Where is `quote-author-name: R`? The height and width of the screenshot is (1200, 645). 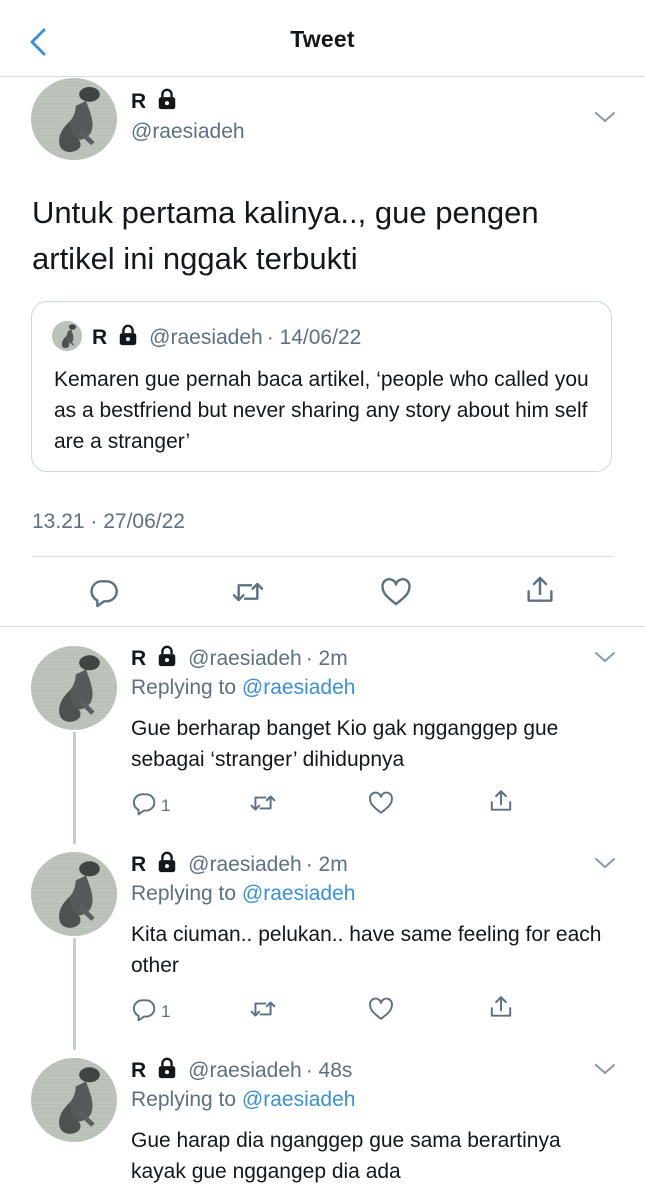
quote-author-name: R is located at coordinates (100, 337).